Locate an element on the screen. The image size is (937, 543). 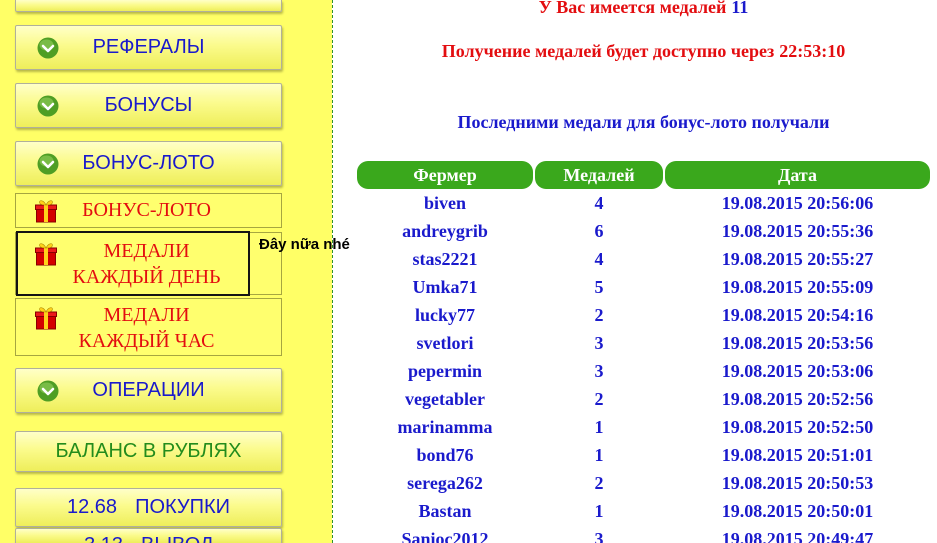
column-header-farmer: Фермер is located at coordinates (445, 175).